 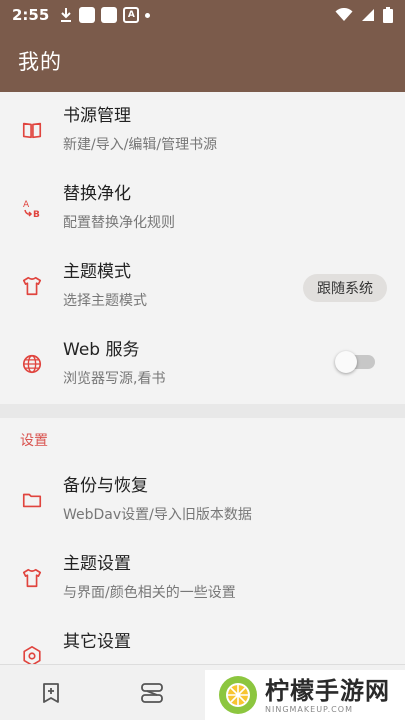 What do you see at coordinates (202, 365) in the screenshot?
I see `menu-item-web-service: Web 服务 浏览器写源,看书` at bounding box center [202, 365].